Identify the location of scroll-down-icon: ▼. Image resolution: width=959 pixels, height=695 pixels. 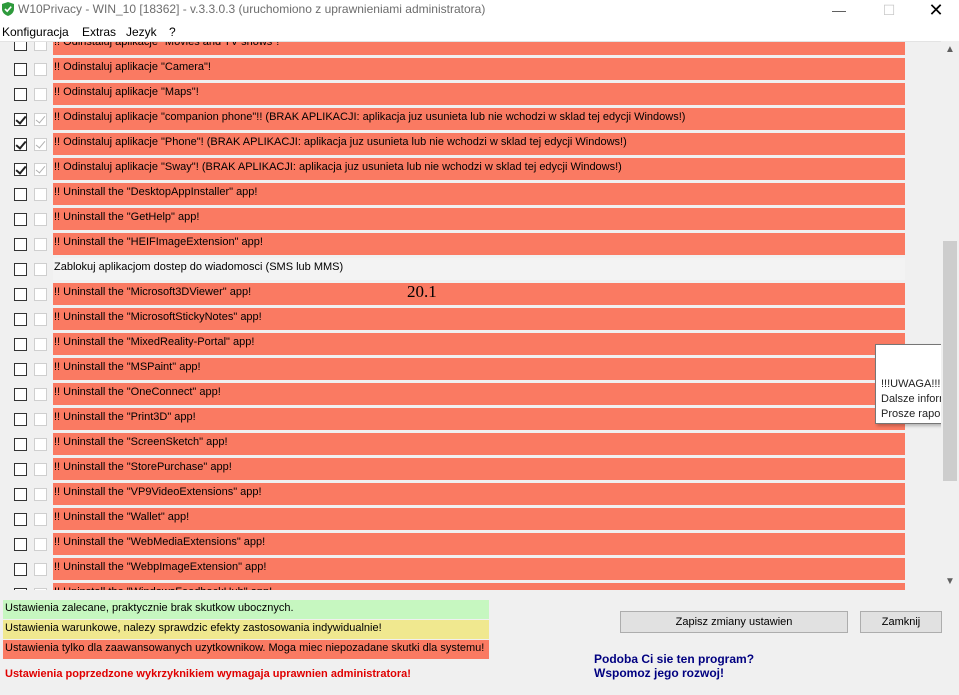
(950, 581).